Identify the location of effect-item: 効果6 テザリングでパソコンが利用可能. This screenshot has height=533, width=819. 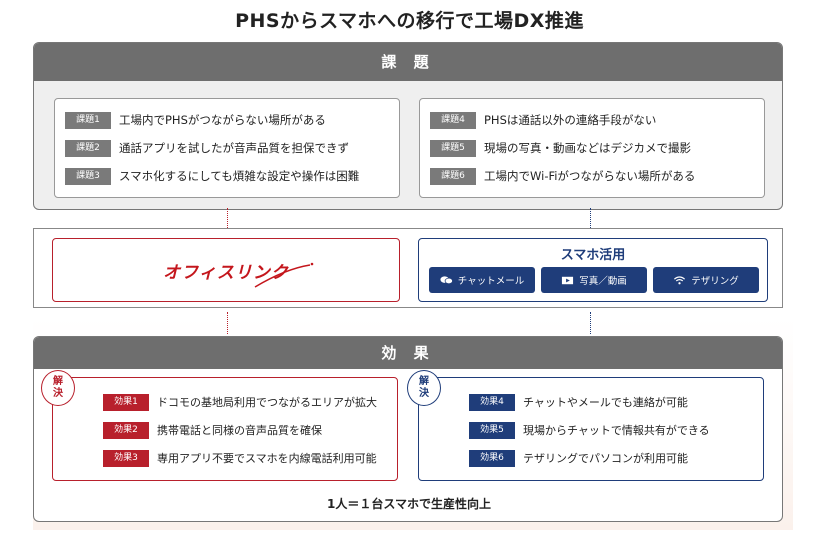
(610, 458).